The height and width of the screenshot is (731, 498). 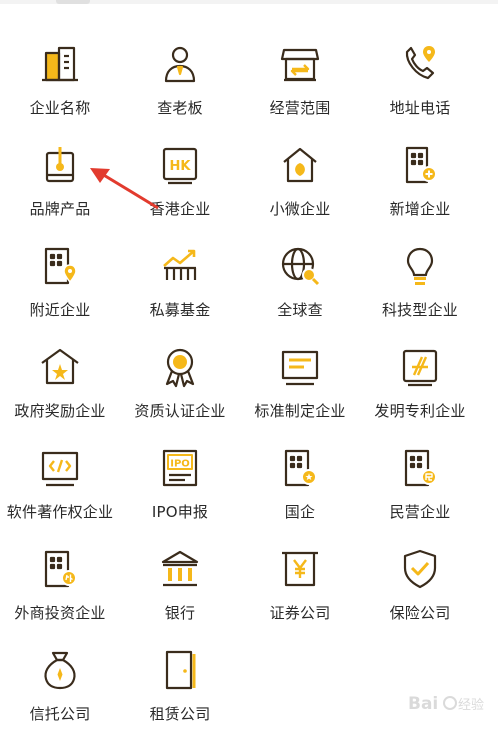 I want to click on grid-item-global-search: 全球查, so click(x=300, y=276).